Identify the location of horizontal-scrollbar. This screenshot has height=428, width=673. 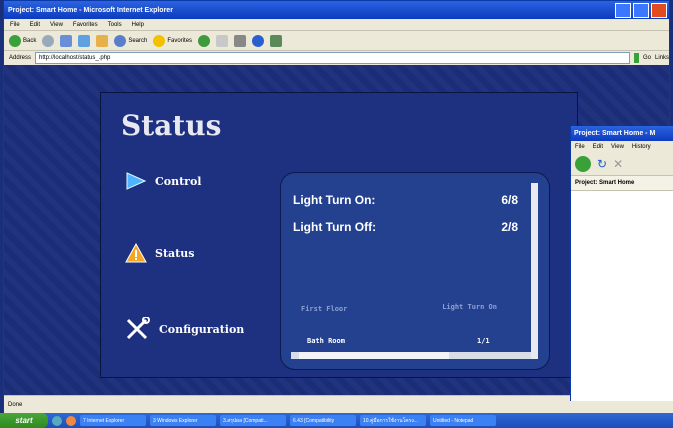
(411, 355).